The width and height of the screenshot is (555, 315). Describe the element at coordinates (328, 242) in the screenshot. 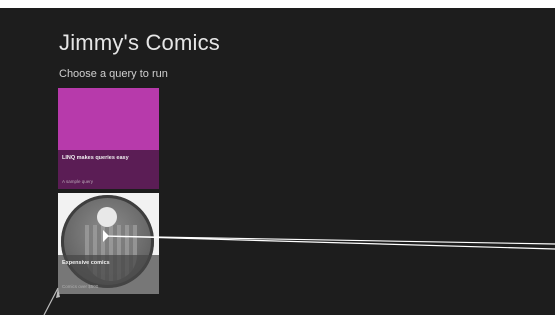

I see `annotation-callout-line` at that location.